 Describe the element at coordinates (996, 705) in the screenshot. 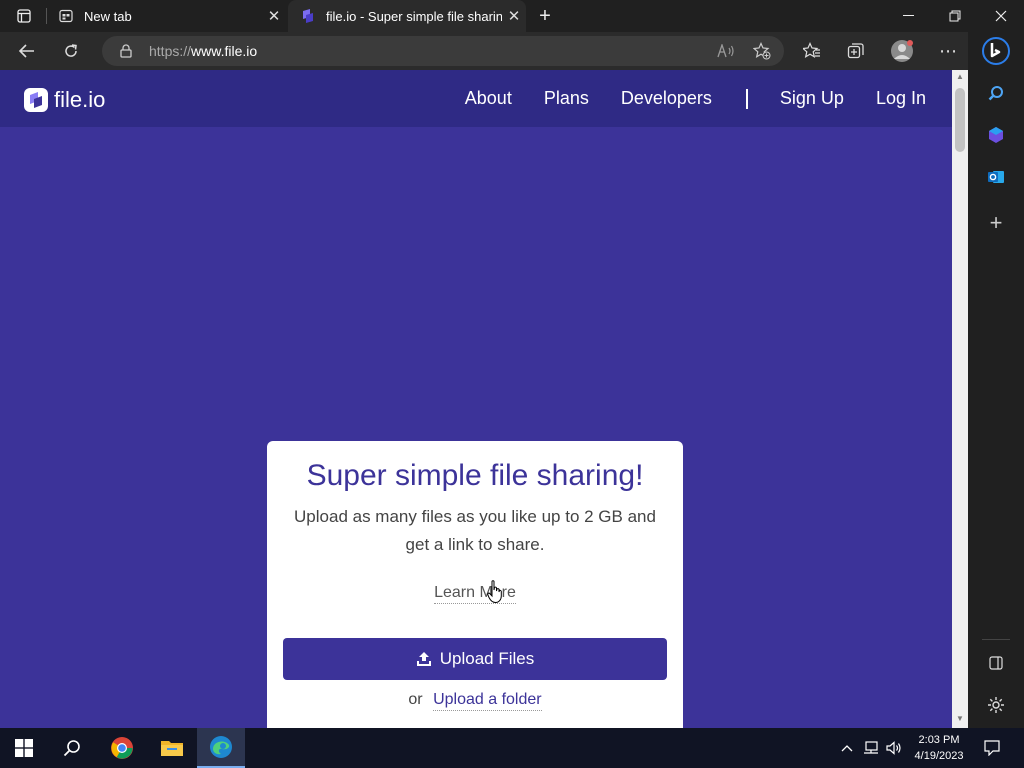

I see `settings-gear-icon` at that location.